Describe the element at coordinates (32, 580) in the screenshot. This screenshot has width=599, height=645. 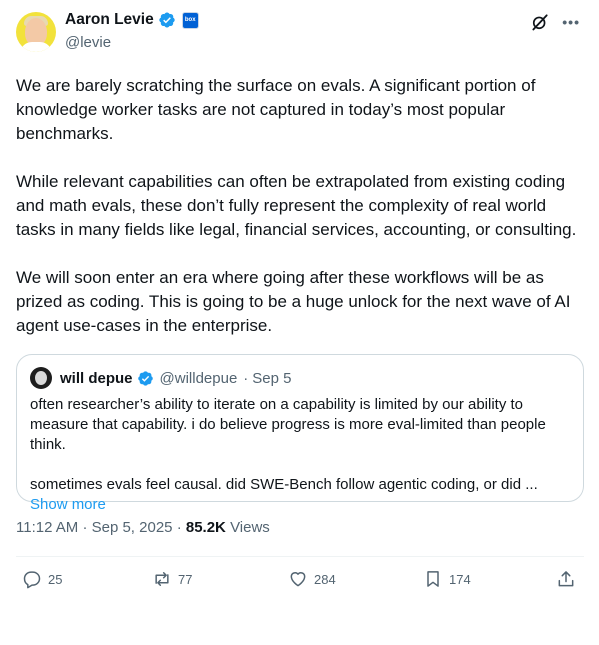
I see `reply-icon` at that location.